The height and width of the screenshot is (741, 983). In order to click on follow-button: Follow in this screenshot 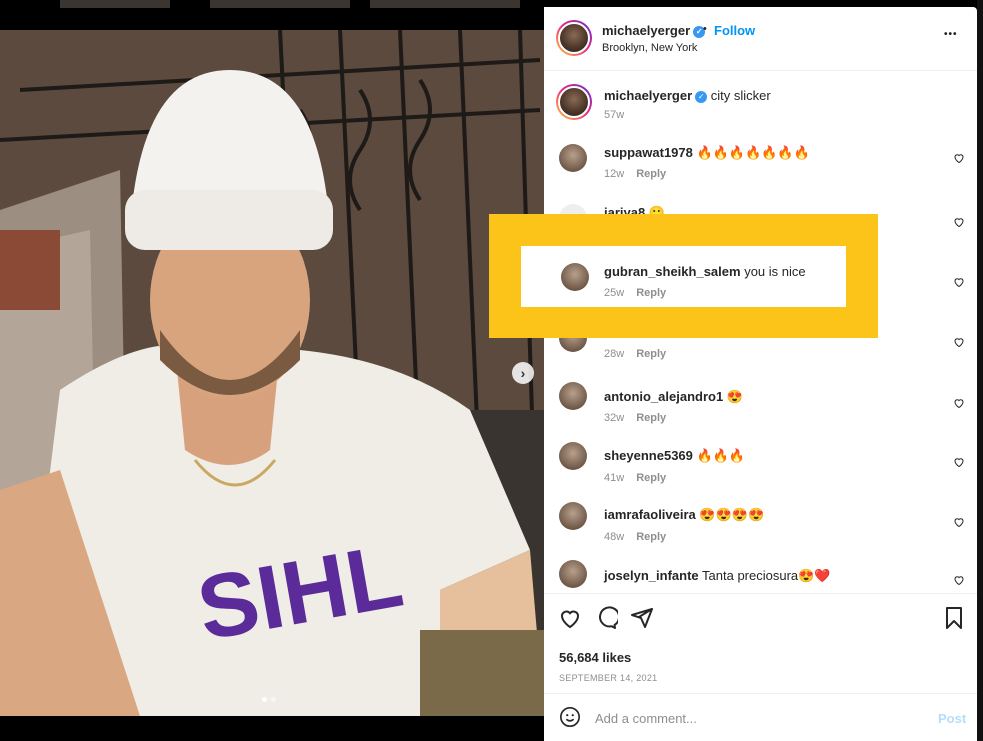, I will do `click(734, 30)`.